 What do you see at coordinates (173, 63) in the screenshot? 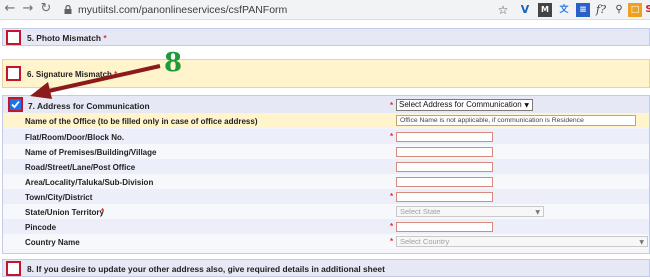
I see `annotation-number: 8` at bounding box center [173, 63].